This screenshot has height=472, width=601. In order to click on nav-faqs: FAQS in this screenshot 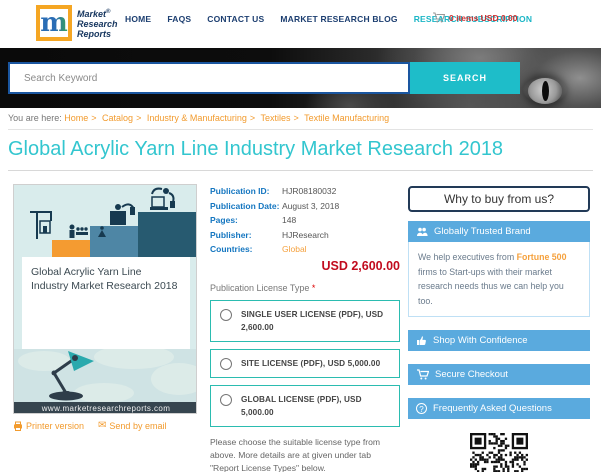, I will do `click(179, 19)`.